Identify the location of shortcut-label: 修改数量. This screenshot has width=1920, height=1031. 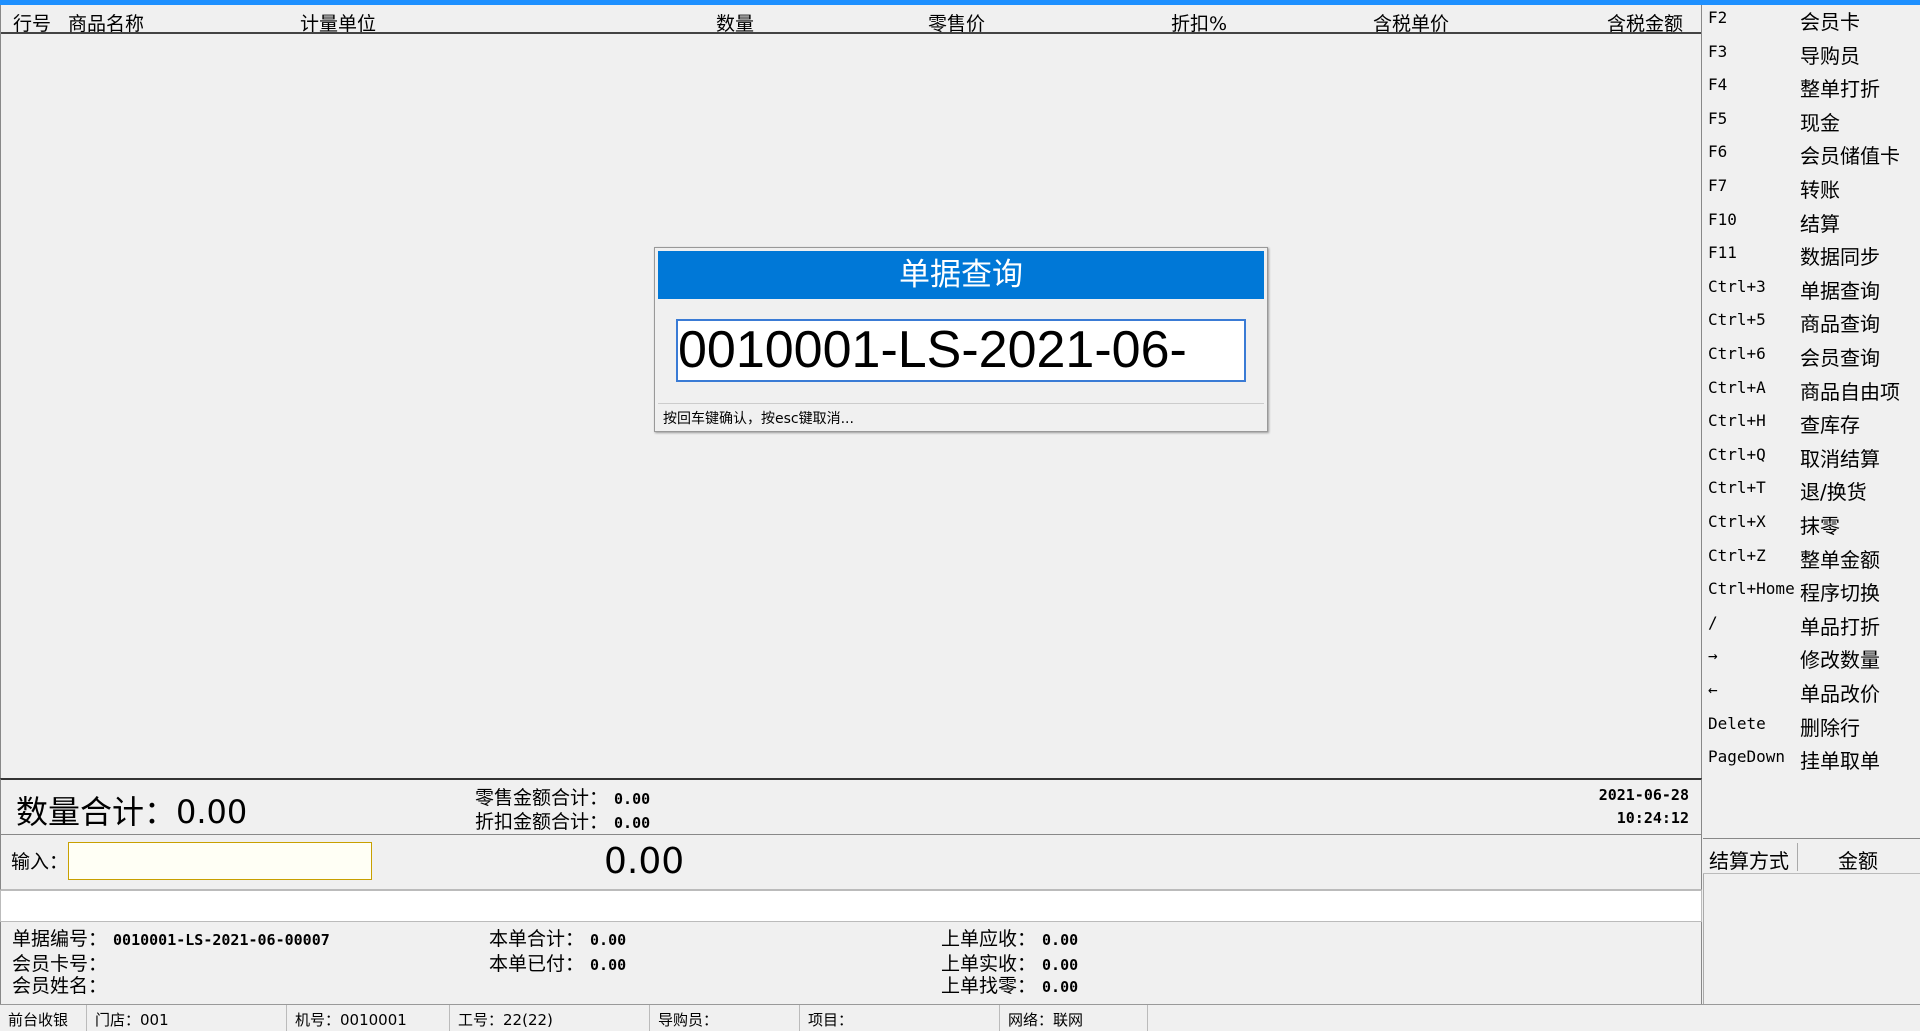
(1840, 660).